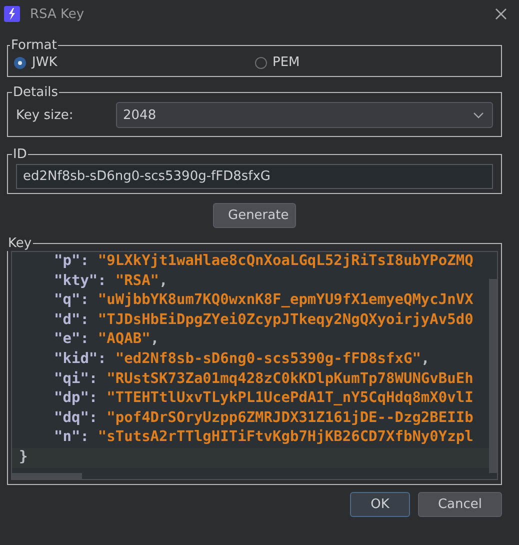  I want to click on json-value: "RSA", so click(137, 280).